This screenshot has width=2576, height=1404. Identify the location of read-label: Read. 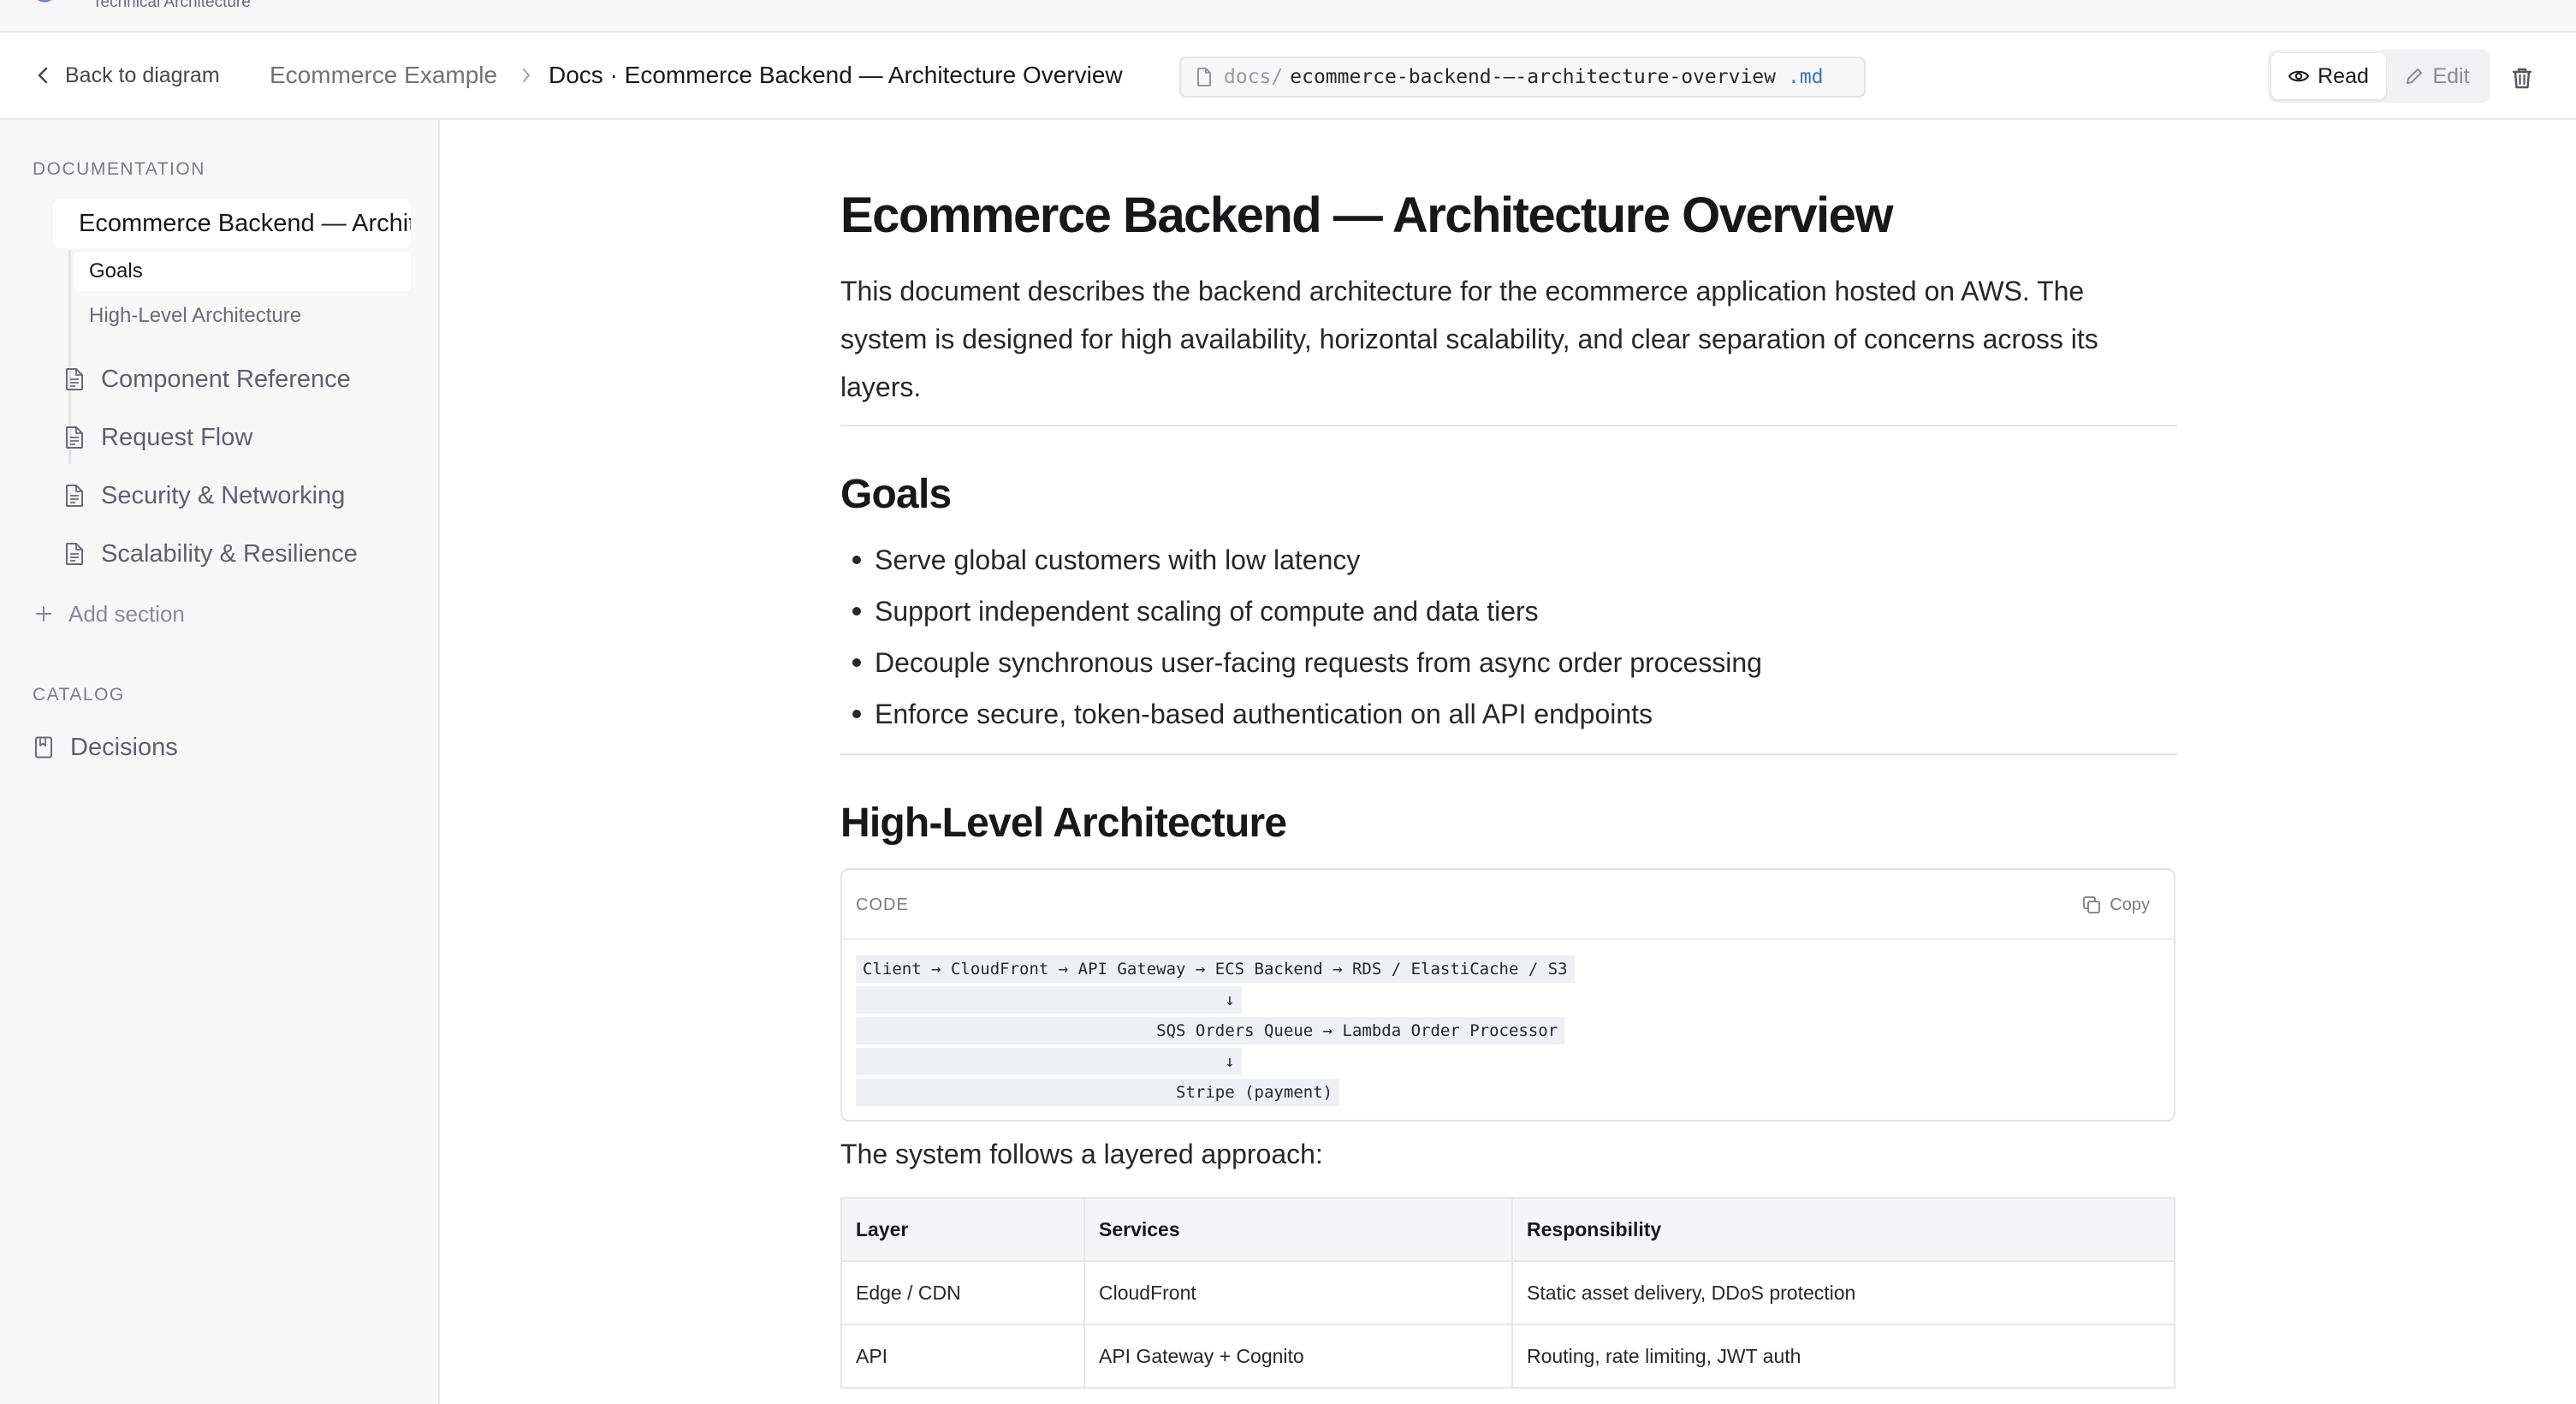
(2343, 75).